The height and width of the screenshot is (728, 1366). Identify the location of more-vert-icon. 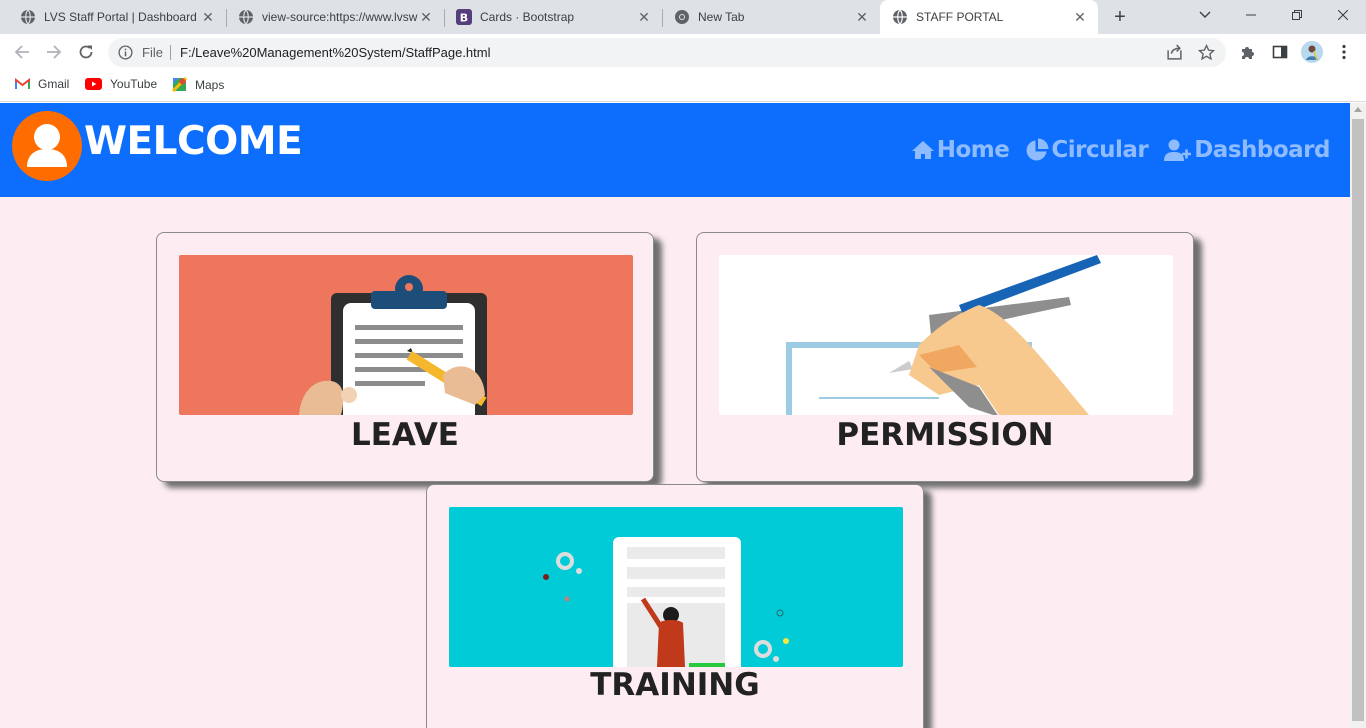
(1344, 52).